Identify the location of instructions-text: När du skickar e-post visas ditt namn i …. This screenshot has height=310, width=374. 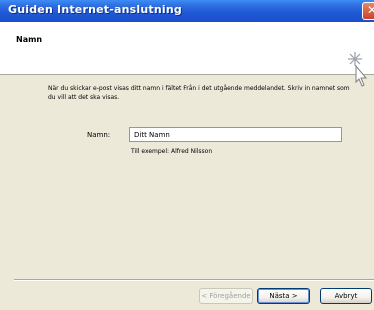
(199, 93).